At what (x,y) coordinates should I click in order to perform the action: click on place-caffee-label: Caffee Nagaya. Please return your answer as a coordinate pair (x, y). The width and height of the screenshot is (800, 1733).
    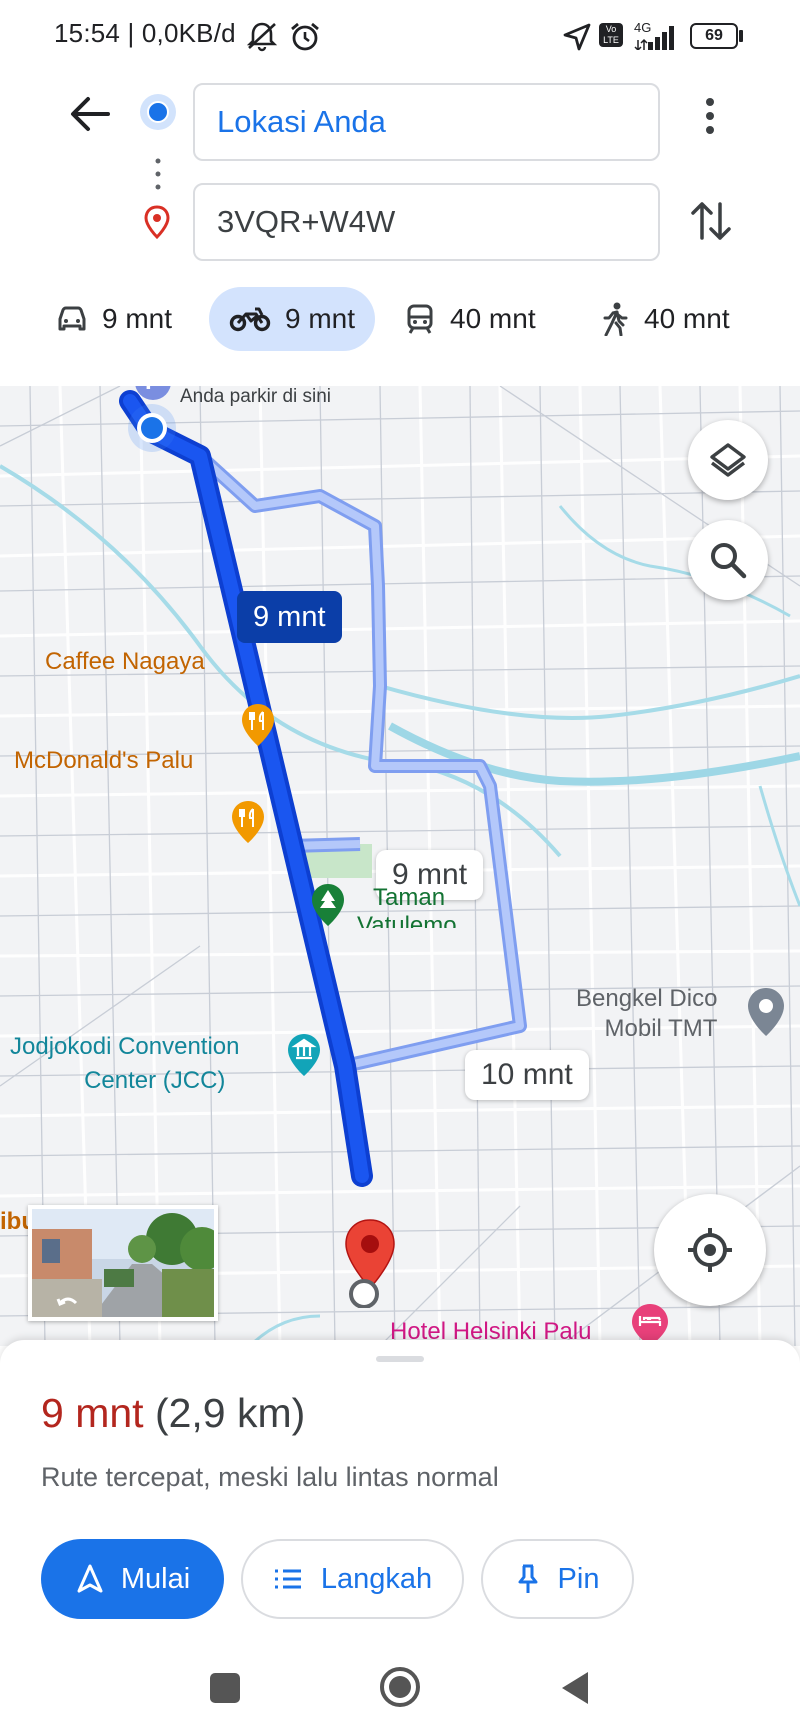
    Looking at the image, I should click on (125, 661).